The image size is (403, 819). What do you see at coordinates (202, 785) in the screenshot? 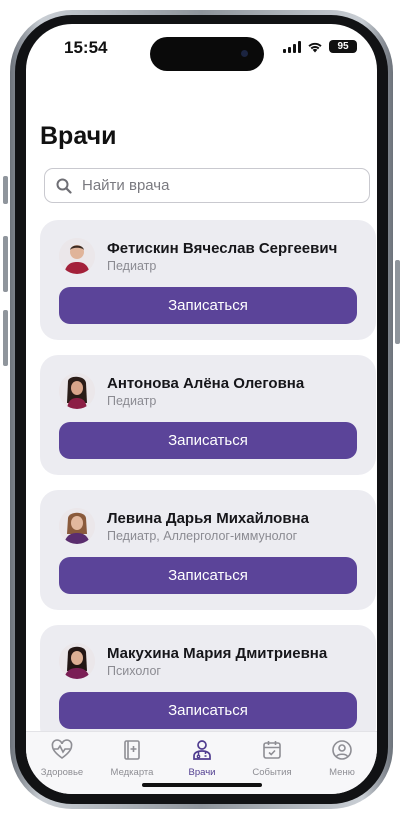
I see `home-indicator` at bounding box center [202, 785].